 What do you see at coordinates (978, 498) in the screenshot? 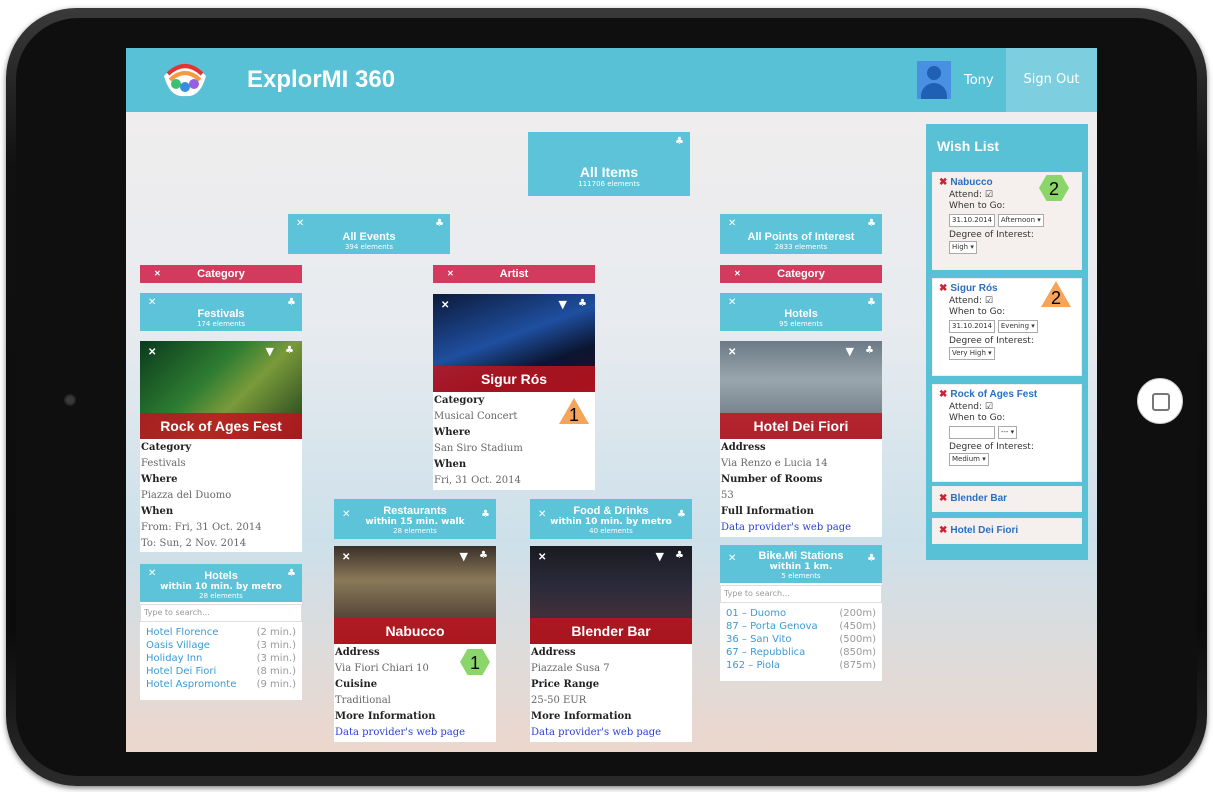
I see `wish-item-name: Blender Bar` at bounding box center [978, 498].